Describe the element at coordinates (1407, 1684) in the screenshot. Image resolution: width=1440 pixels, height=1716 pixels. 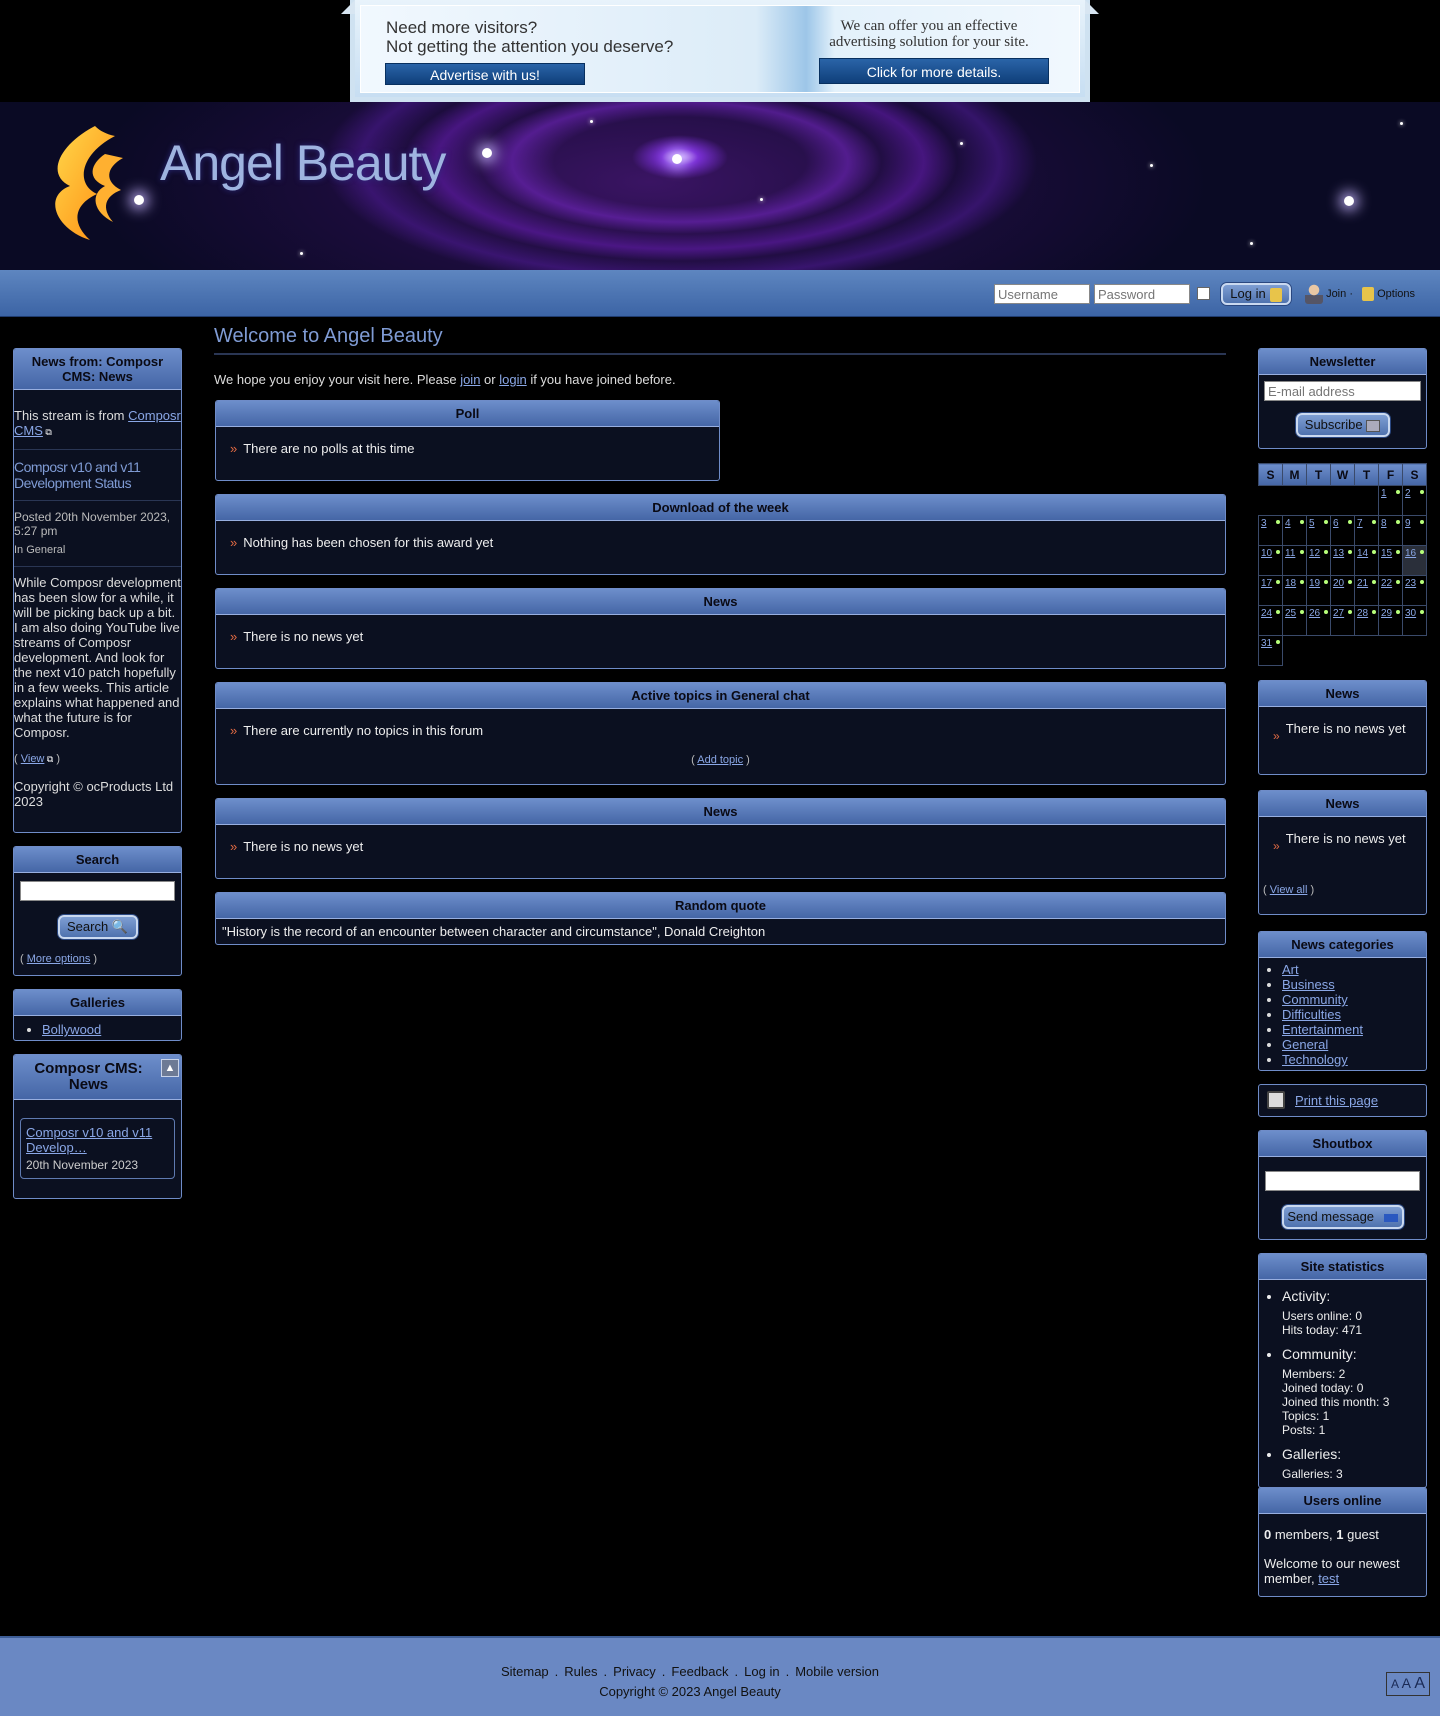
I see `font-size-switcher: A A A` at that location.